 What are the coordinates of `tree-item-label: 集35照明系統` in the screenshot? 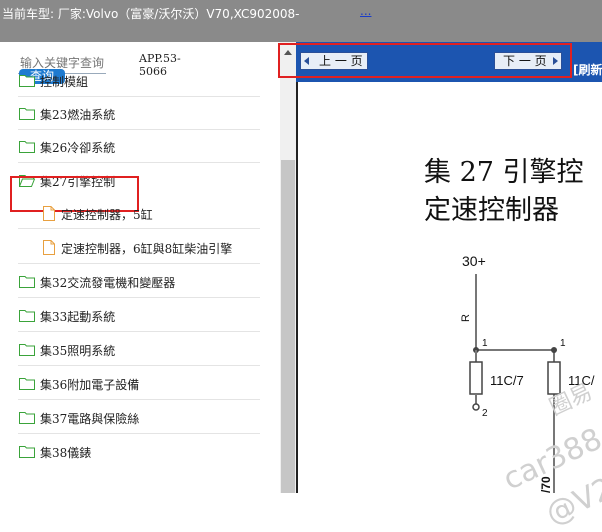 It's located at (78, 351).